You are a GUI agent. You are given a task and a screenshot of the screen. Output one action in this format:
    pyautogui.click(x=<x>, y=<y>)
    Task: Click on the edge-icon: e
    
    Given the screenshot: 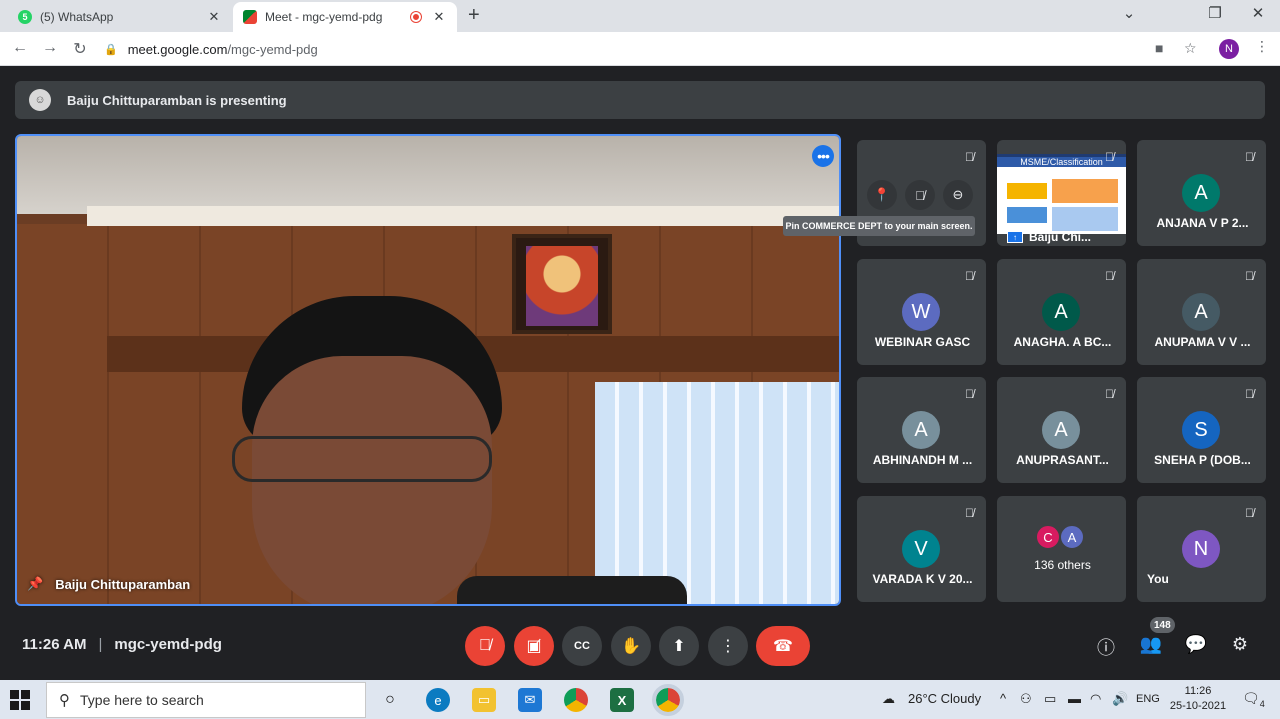 What is the action you would take?
    pyautogui.click(x=438, y=700)
    